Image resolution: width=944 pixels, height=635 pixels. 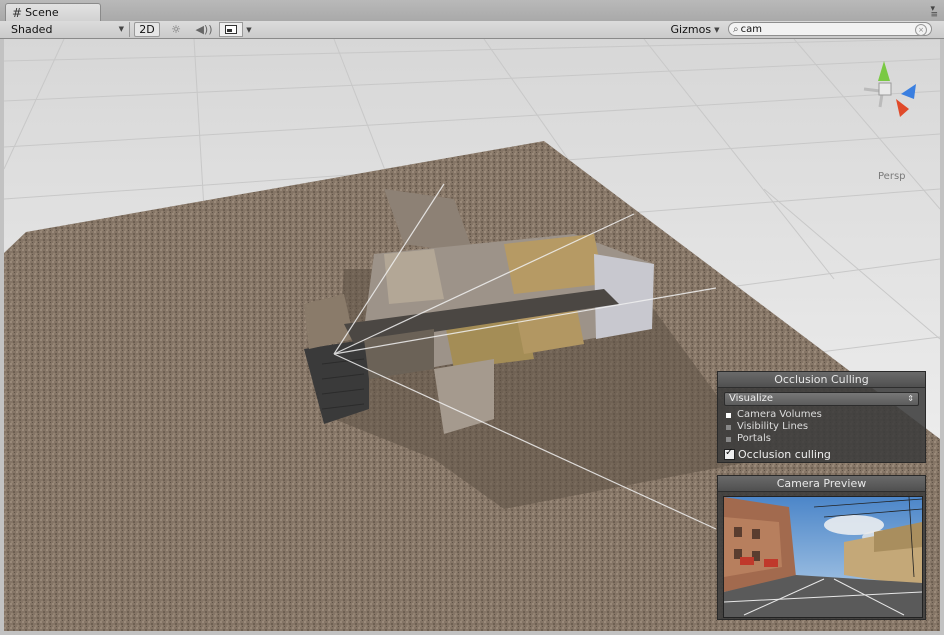 I want to click on camera-preview-image, so click(x=823, y=557).